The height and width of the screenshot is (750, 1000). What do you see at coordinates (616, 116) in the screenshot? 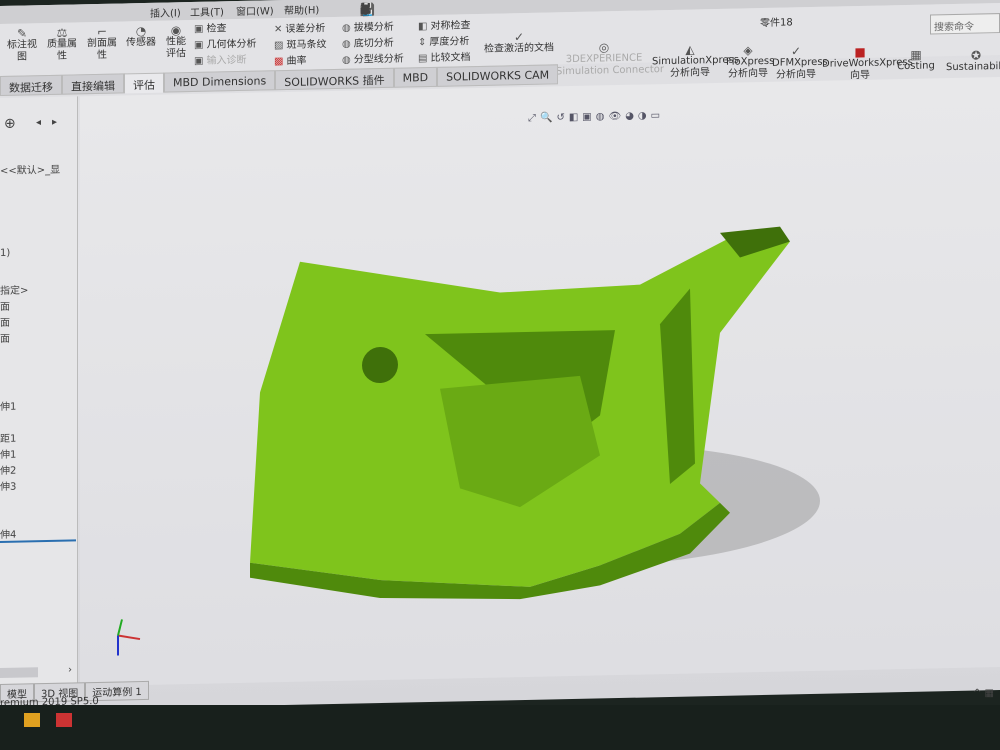
I see `hide-show-icon: 👁` at bounding box center [616, 116].